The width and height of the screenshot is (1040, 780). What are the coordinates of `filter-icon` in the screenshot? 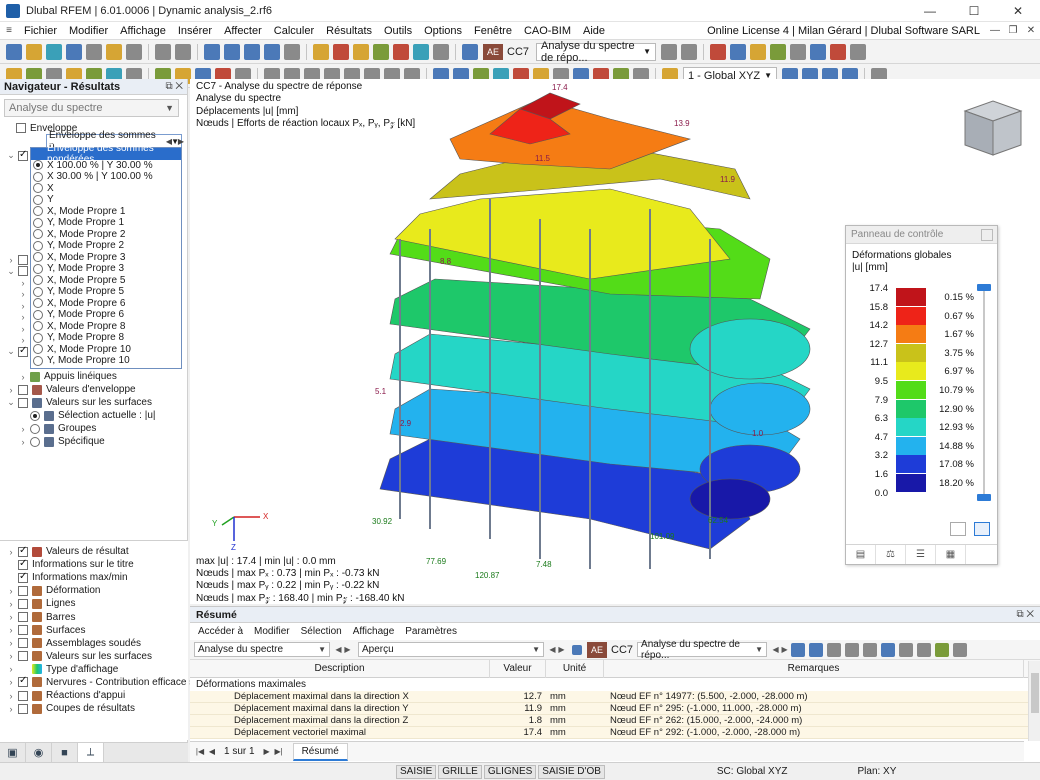 It's located at (816, 649).